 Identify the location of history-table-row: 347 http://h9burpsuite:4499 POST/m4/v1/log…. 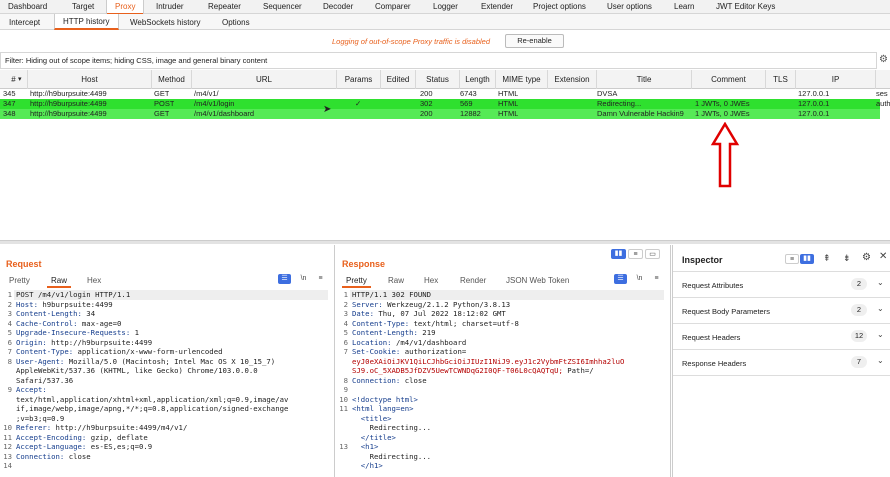
(445, 104).